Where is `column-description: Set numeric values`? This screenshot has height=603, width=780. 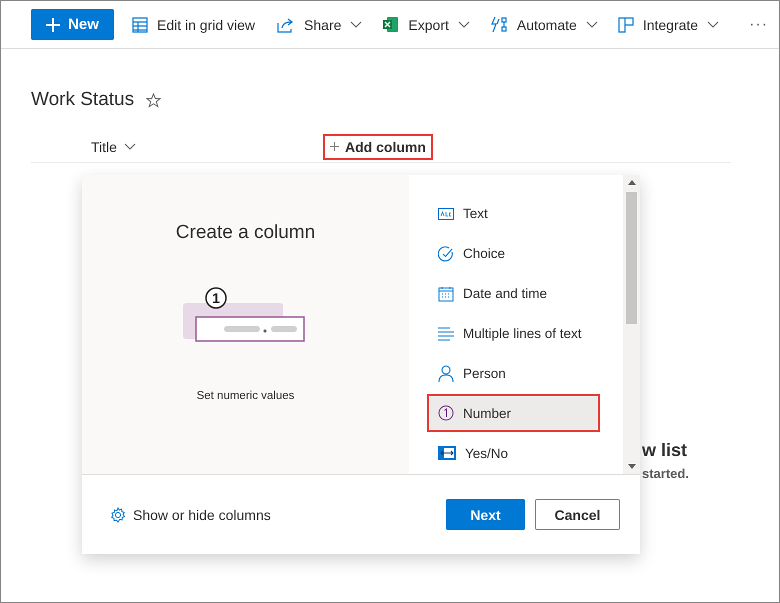 column-description: Set numeric values is located at coordinates (245, 396).